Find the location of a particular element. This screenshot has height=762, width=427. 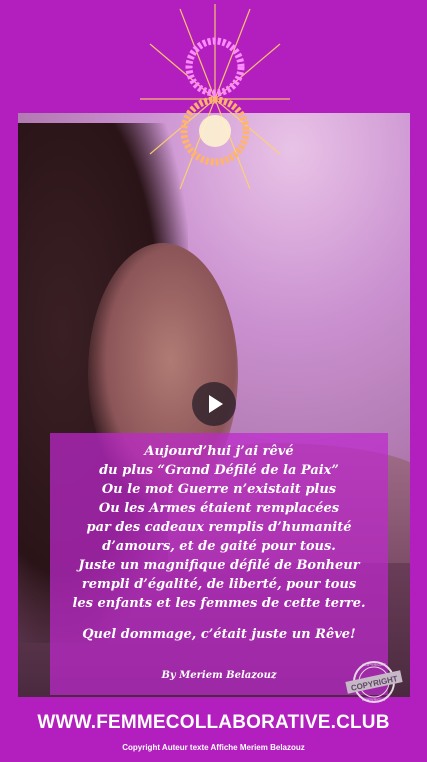

stamp-bottom: COPYRIGHT is located at coordinates (374, 699).